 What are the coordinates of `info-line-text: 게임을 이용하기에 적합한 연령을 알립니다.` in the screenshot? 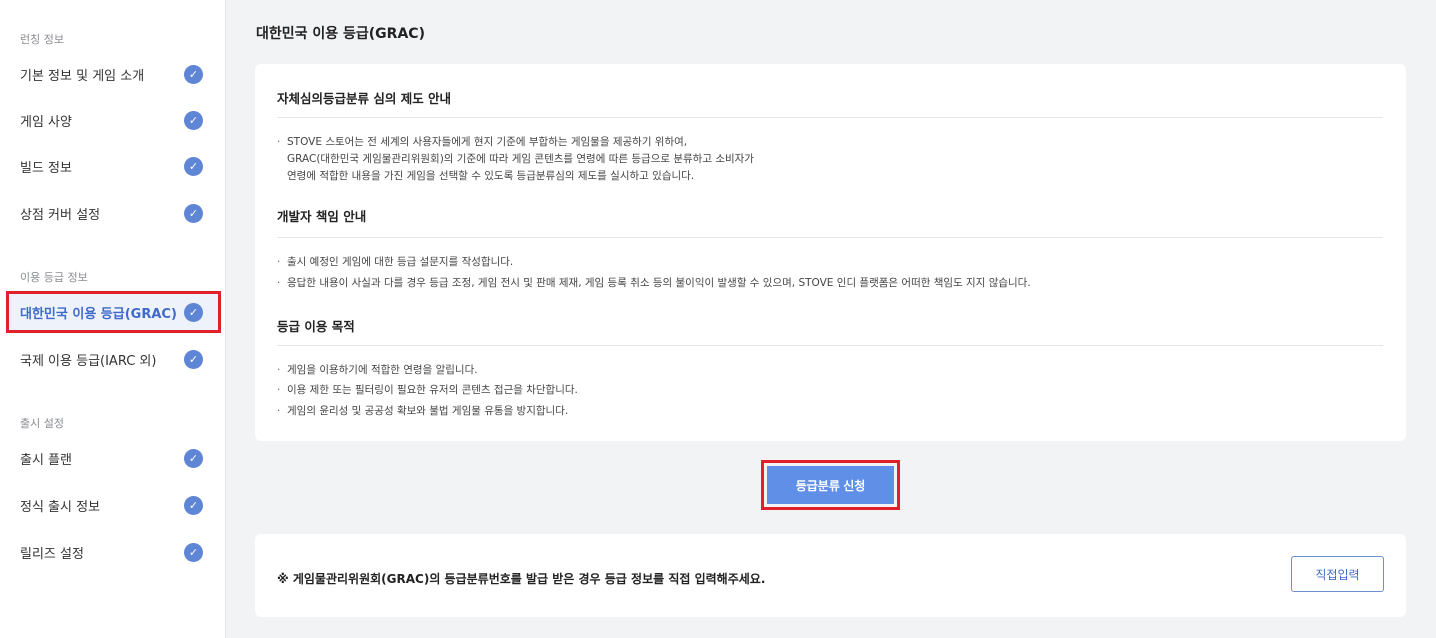 It's located at (382, 370).